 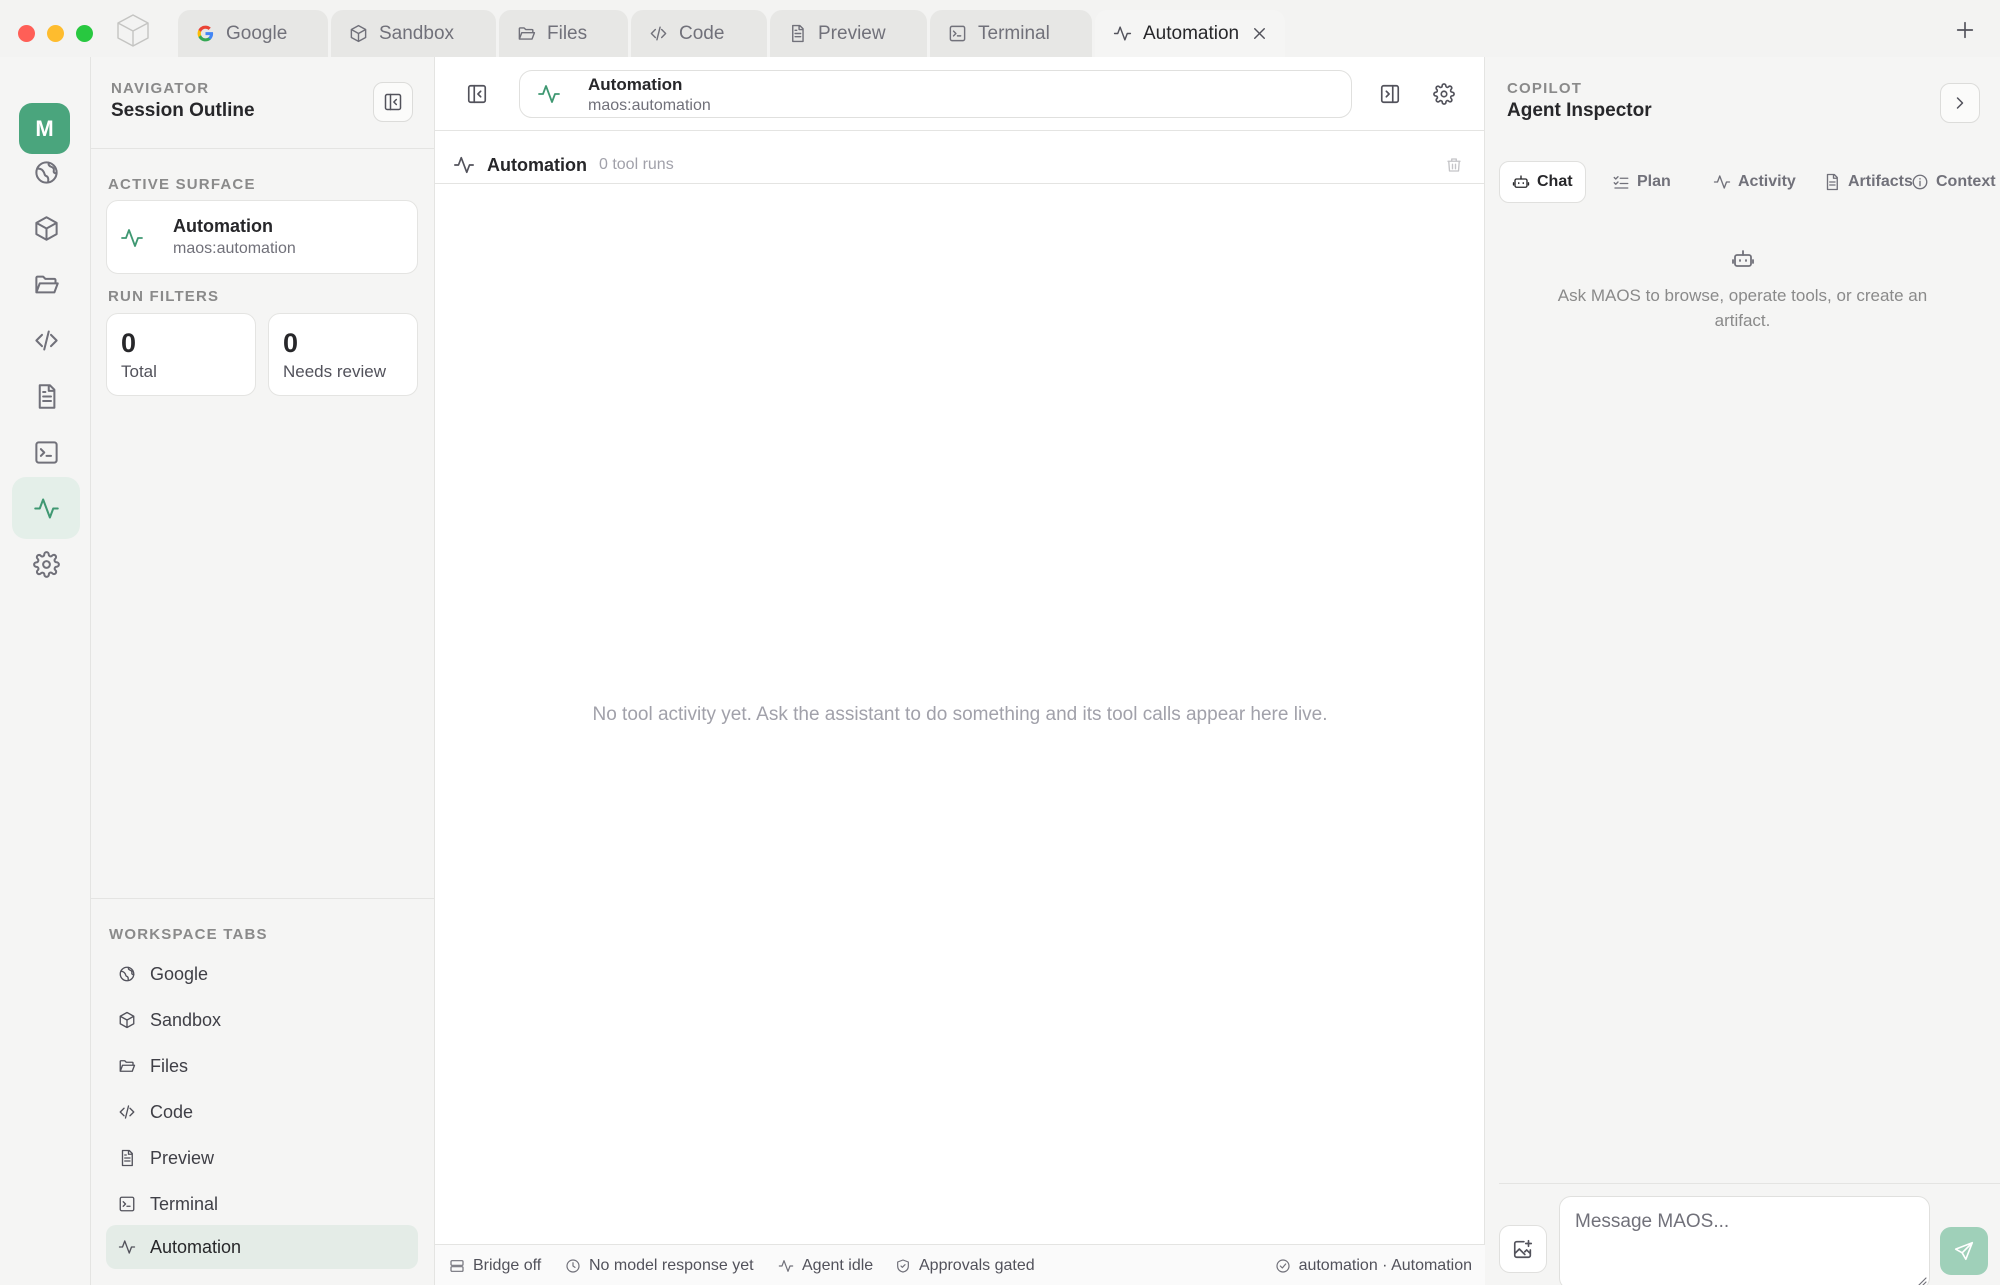 What do you see at coordinates (45, 671) in the screenshot?
I see `app-rail: M` at bounding box center [45, 671].